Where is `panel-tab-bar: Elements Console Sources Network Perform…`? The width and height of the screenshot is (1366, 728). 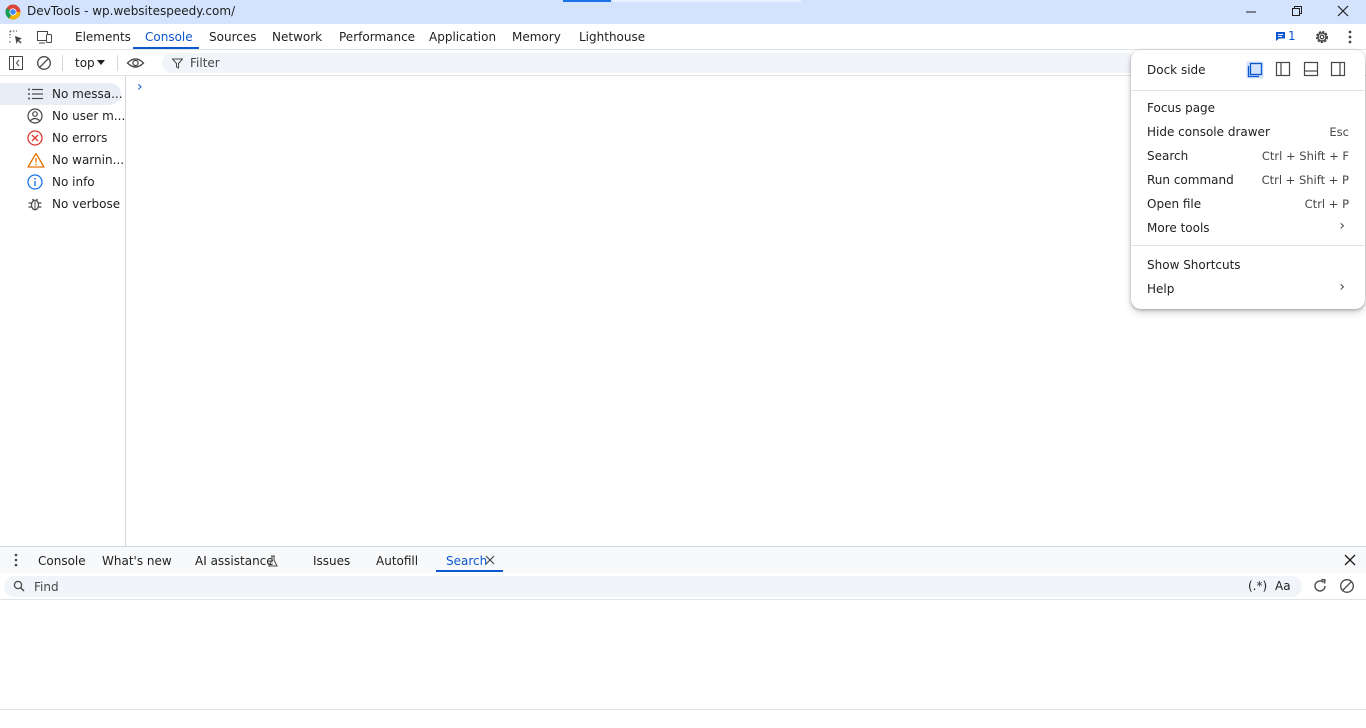
panel-tab-bar: Elements Console Sources Network Perform… is located at coordinates (683, 37).